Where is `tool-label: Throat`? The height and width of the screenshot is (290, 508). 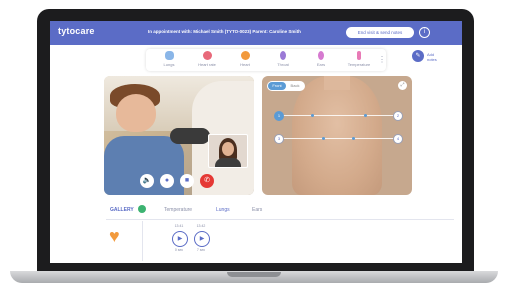 tool-label: Throat is located at coordinates (283, 64).